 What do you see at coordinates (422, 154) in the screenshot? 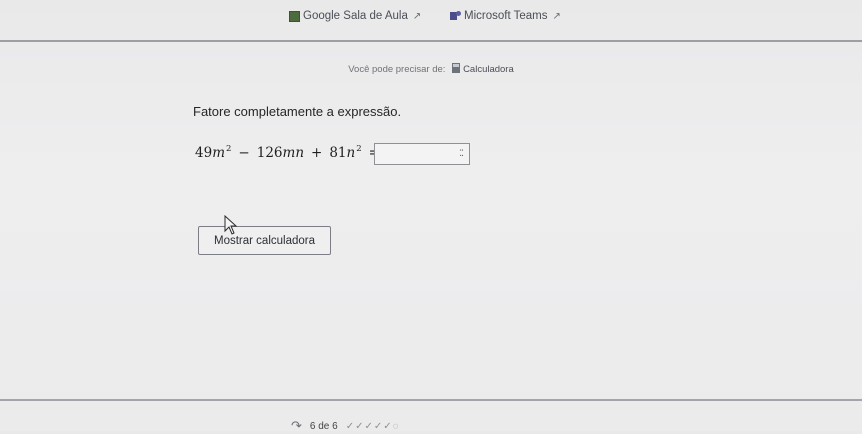
I see `answer-input: ⁚⁚` at bounding box center [422, 154].